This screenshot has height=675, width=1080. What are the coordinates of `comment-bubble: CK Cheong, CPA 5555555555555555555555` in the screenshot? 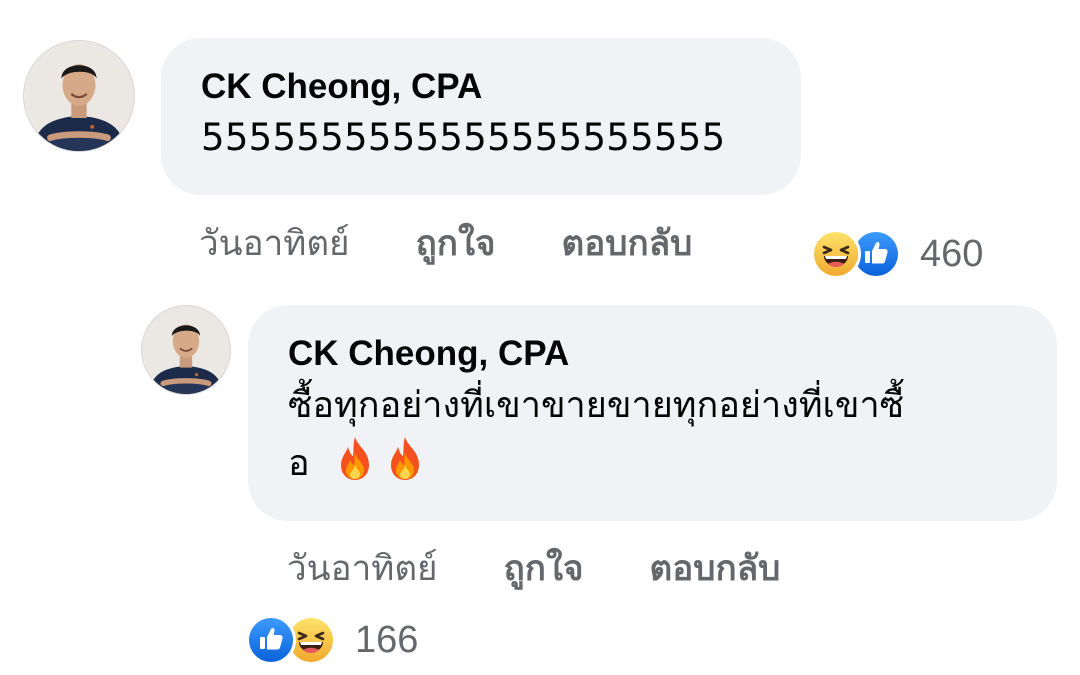 It's located at (481, 116).